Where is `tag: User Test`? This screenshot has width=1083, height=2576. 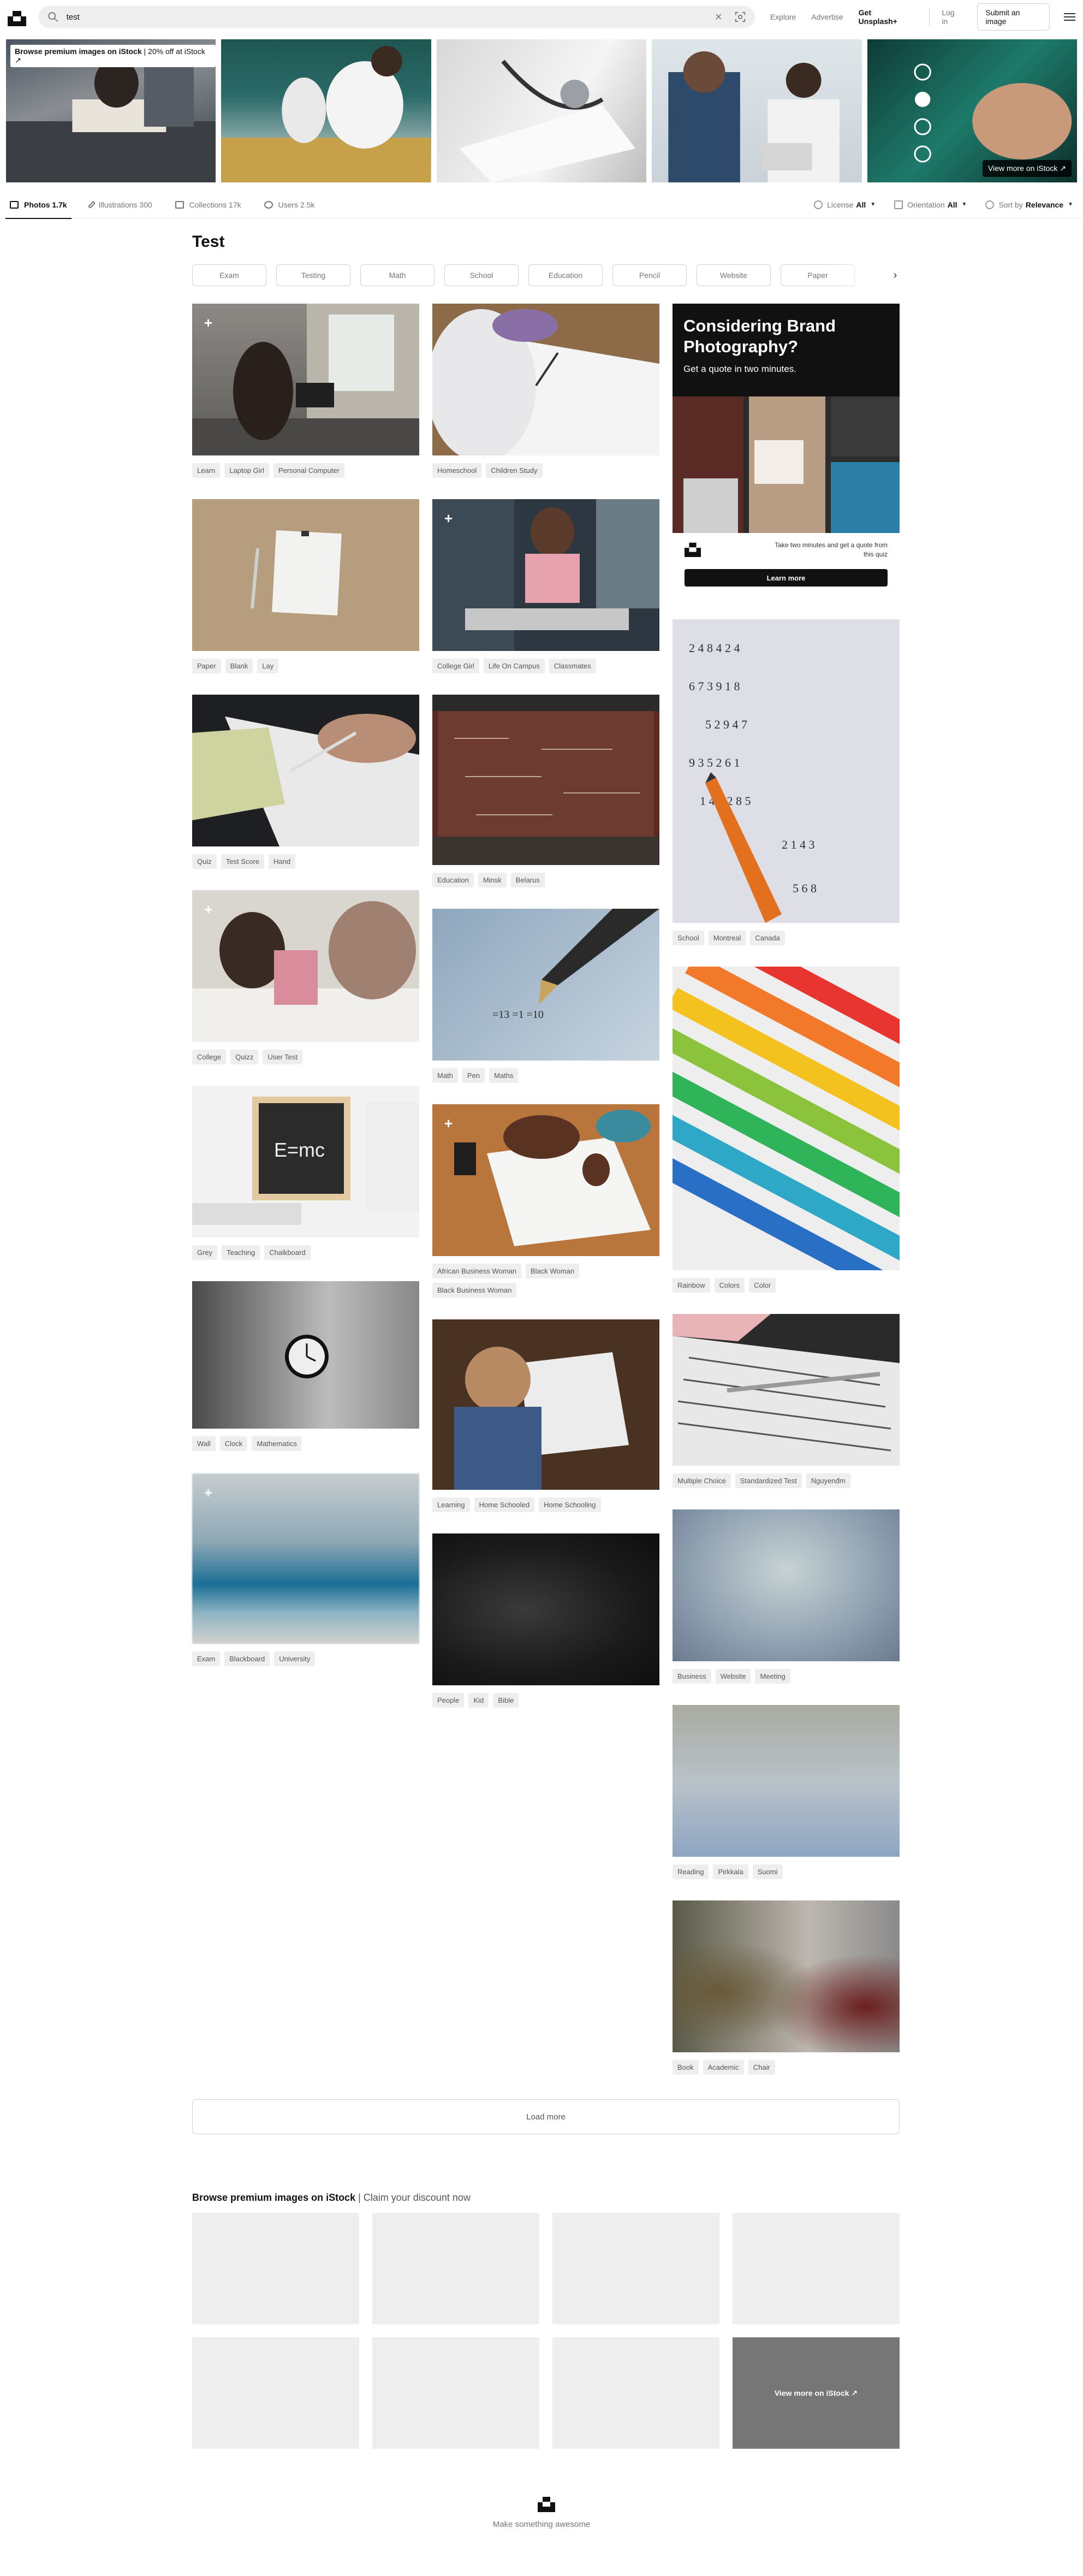
tag: User Test is located at coordinates (283, 1057).